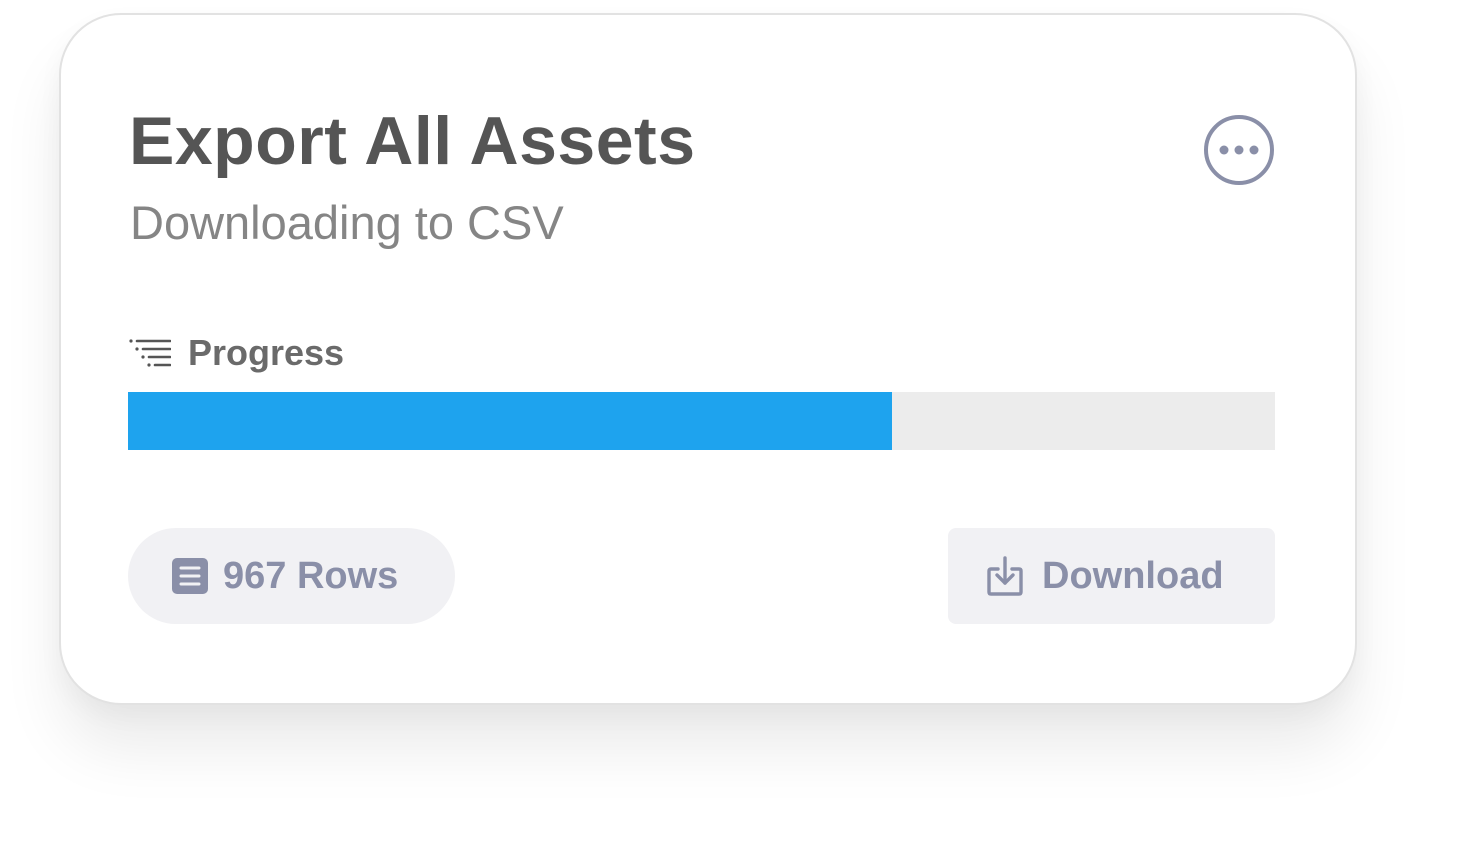  What do you see at coordinates (311, 575) in the screenshot?
I see `row-count-label: 967 Rows` at bounding box center [311, 575].